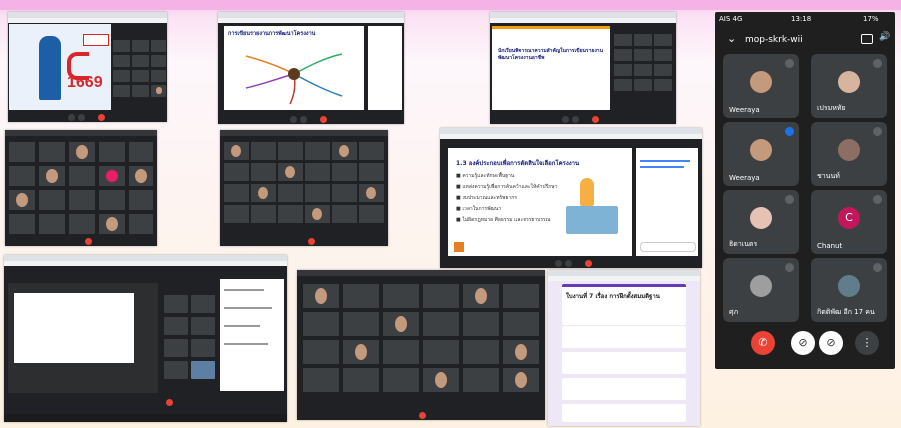 The width and height of the screenshot is (901, 428). What do you see at coordinates (849, 218) in the screenshot?
I see `initial-avatar: C` at bounding box center [849, 218].